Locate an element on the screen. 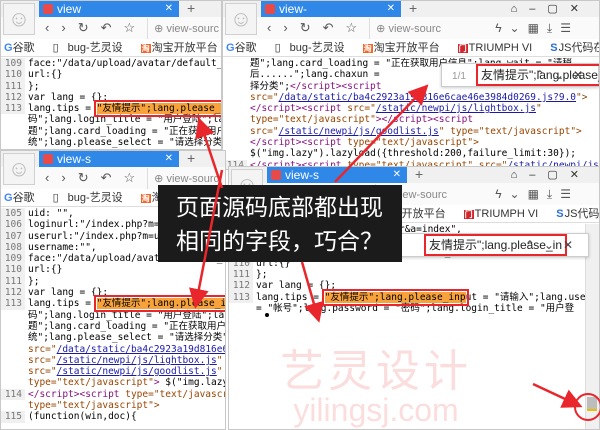  code-line: src="/data/static/ba4c2923a19d816e6cae46 is located at coordinates (113, 349).